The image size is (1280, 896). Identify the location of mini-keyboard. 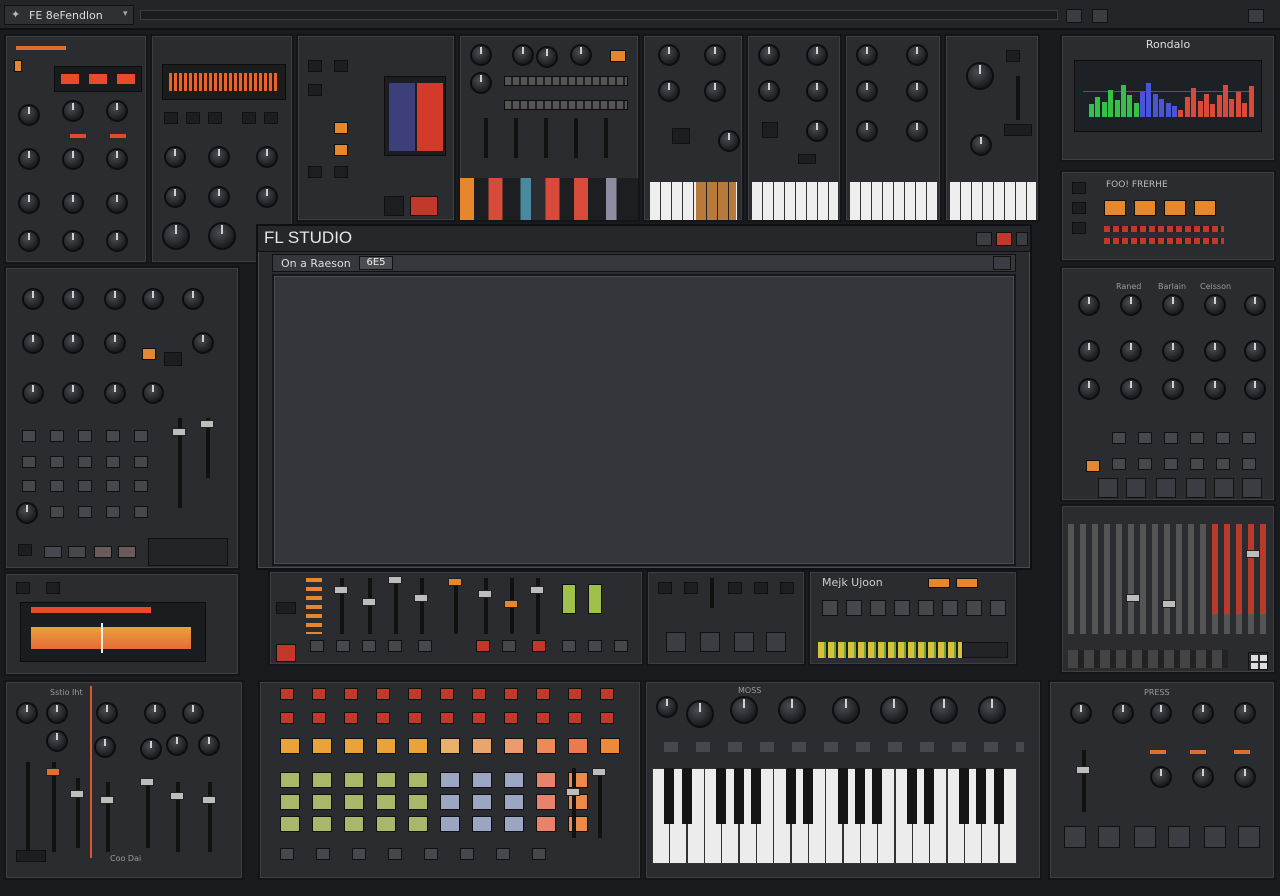
(795, 201).